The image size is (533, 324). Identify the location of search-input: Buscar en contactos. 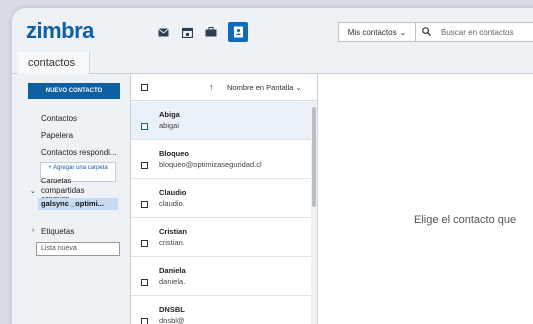
(474, 32).